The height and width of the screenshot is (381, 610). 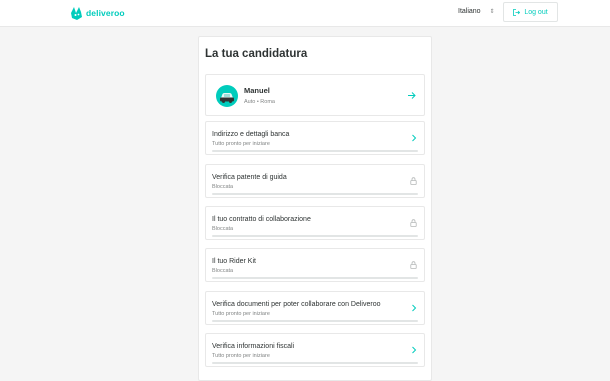 I want to click on step-rider-kit: Il tuo Rider Kit Bloccata, so click(x=315, y=265).